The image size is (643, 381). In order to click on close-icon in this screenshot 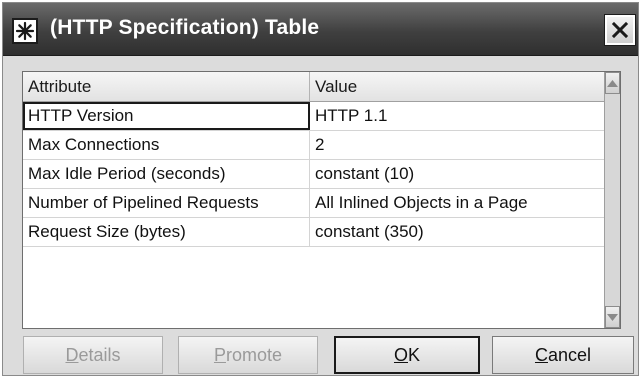, I will do `click(620, 30)`.